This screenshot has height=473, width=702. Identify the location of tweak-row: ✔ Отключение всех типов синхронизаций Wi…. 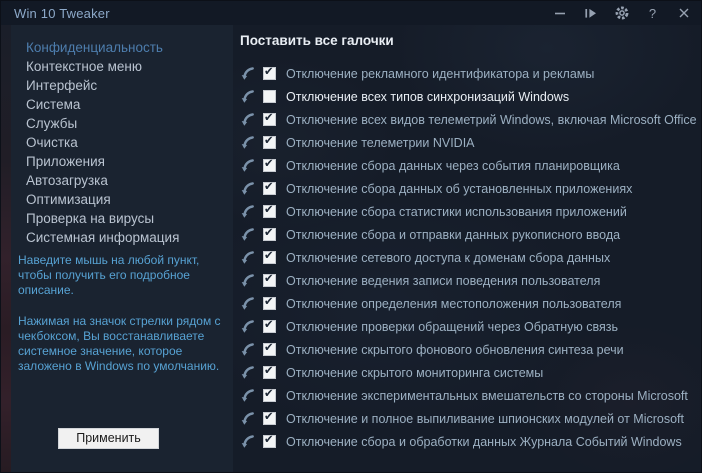
(467, 96).